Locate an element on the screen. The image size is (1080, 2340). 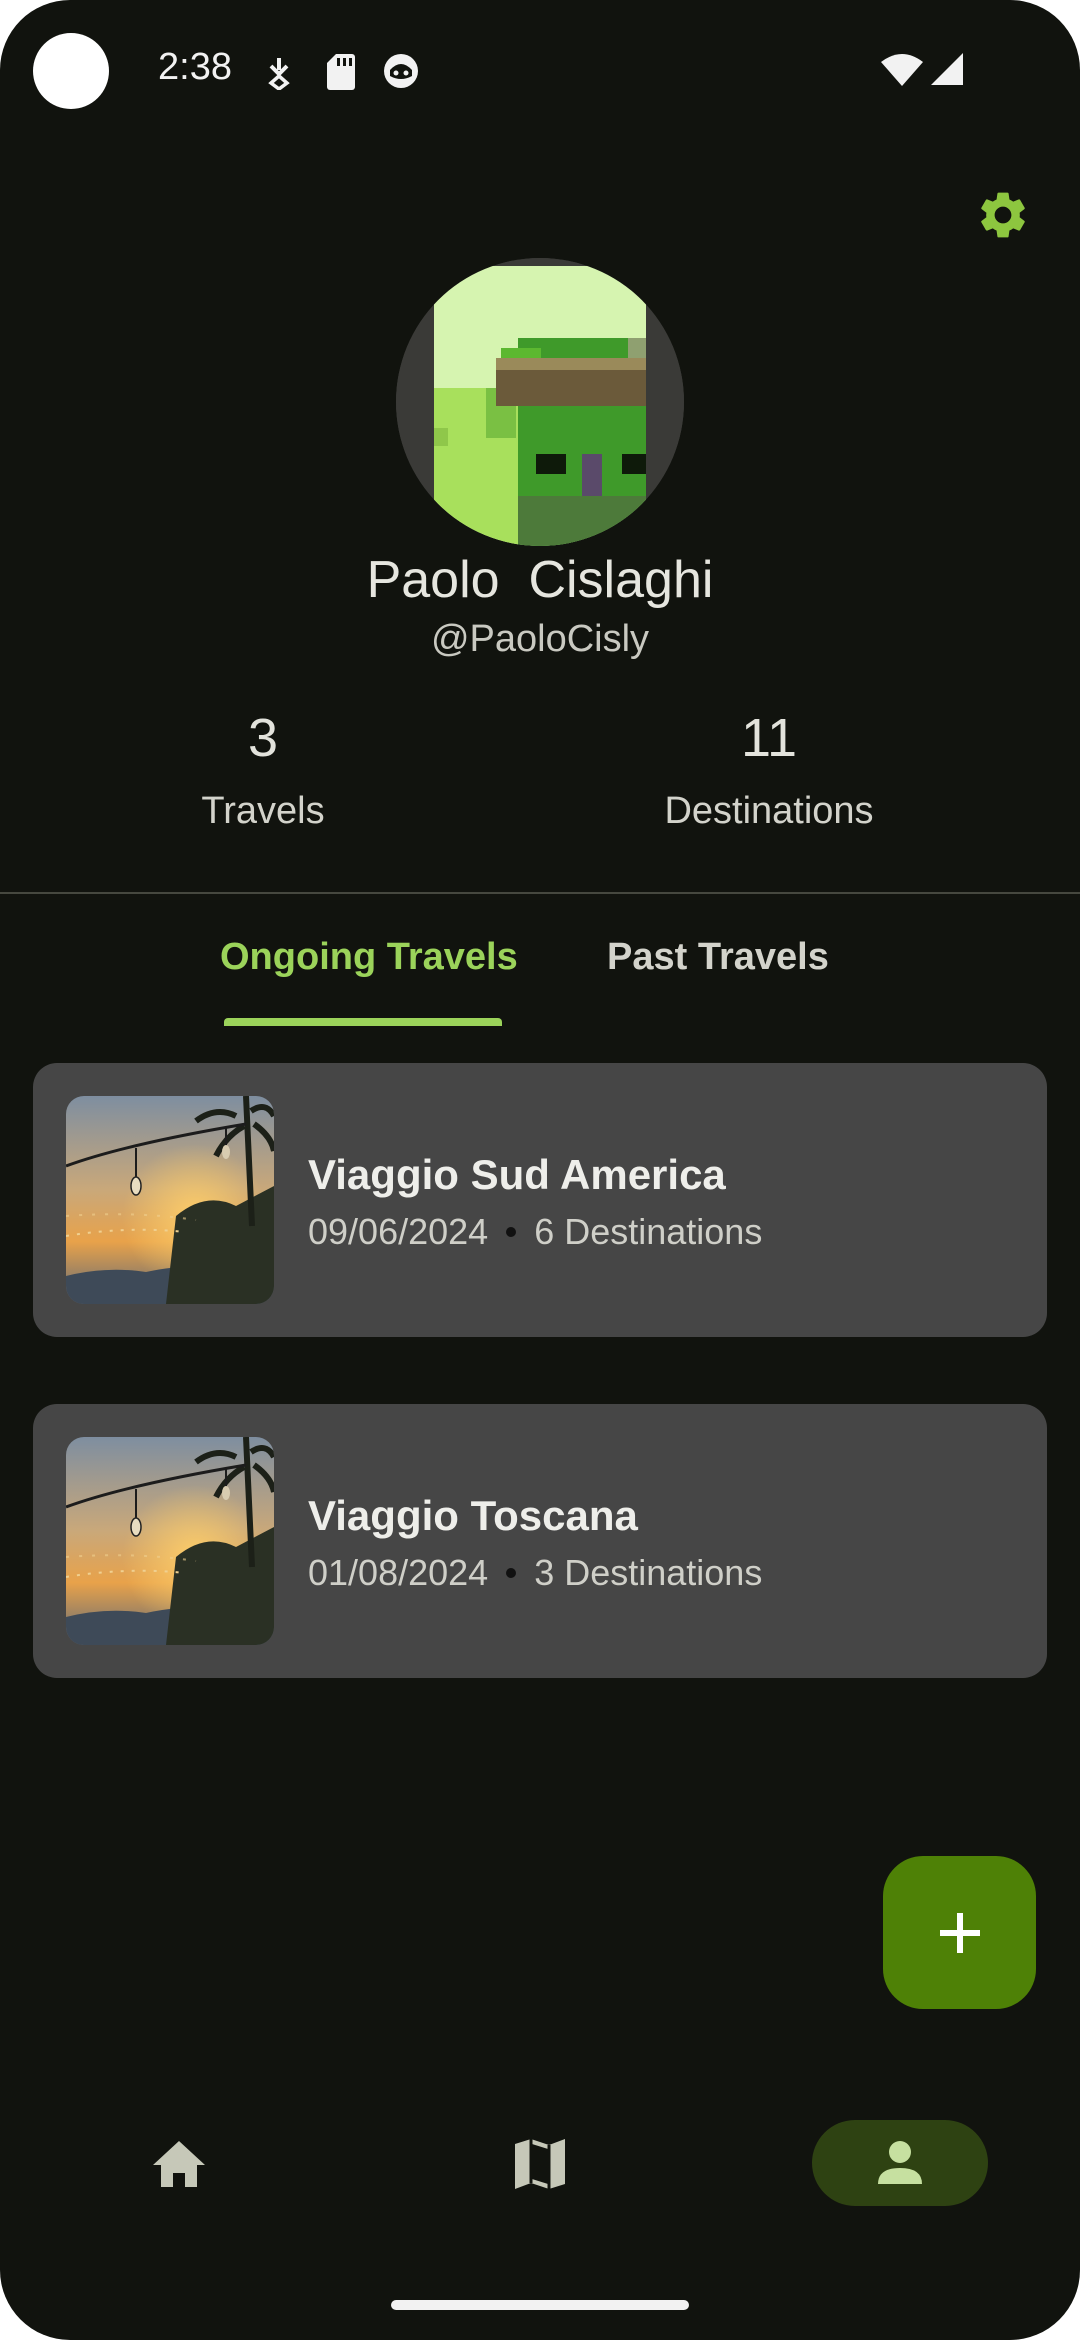
tab-ongoing-travels: Ongoing Travels is located at coordinates (369, 957).